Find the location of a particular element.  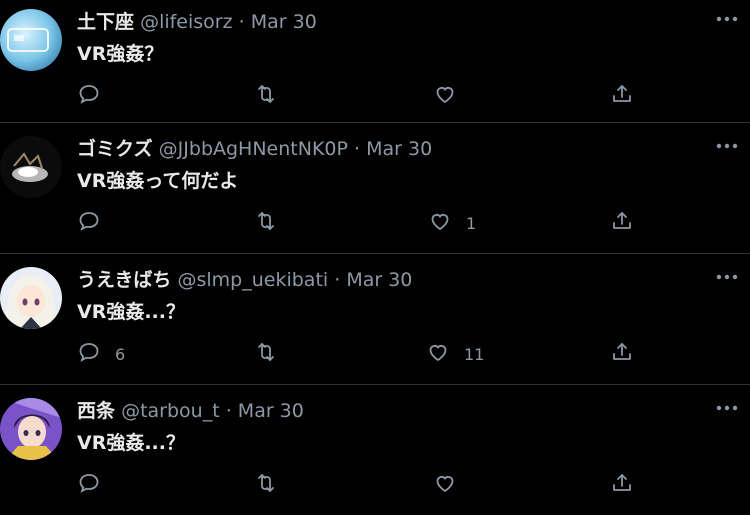

reply-button: 6 is located at coordinates (101, 354).